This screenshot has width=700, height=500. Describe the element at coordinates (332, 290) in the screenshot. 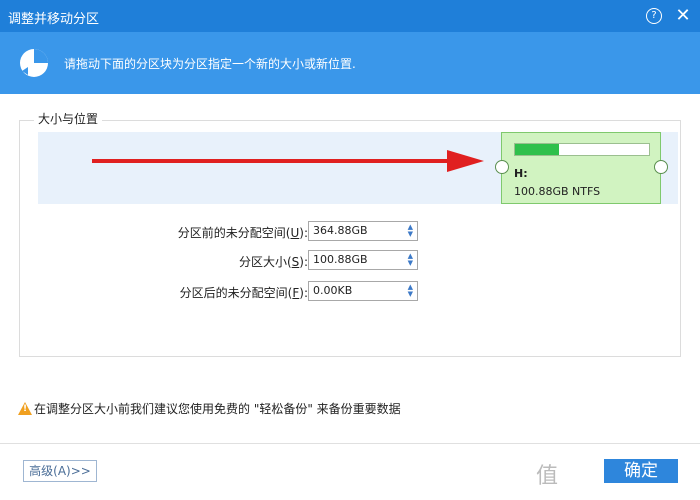

I see `spinbox-value: 0.00KB` at that location.